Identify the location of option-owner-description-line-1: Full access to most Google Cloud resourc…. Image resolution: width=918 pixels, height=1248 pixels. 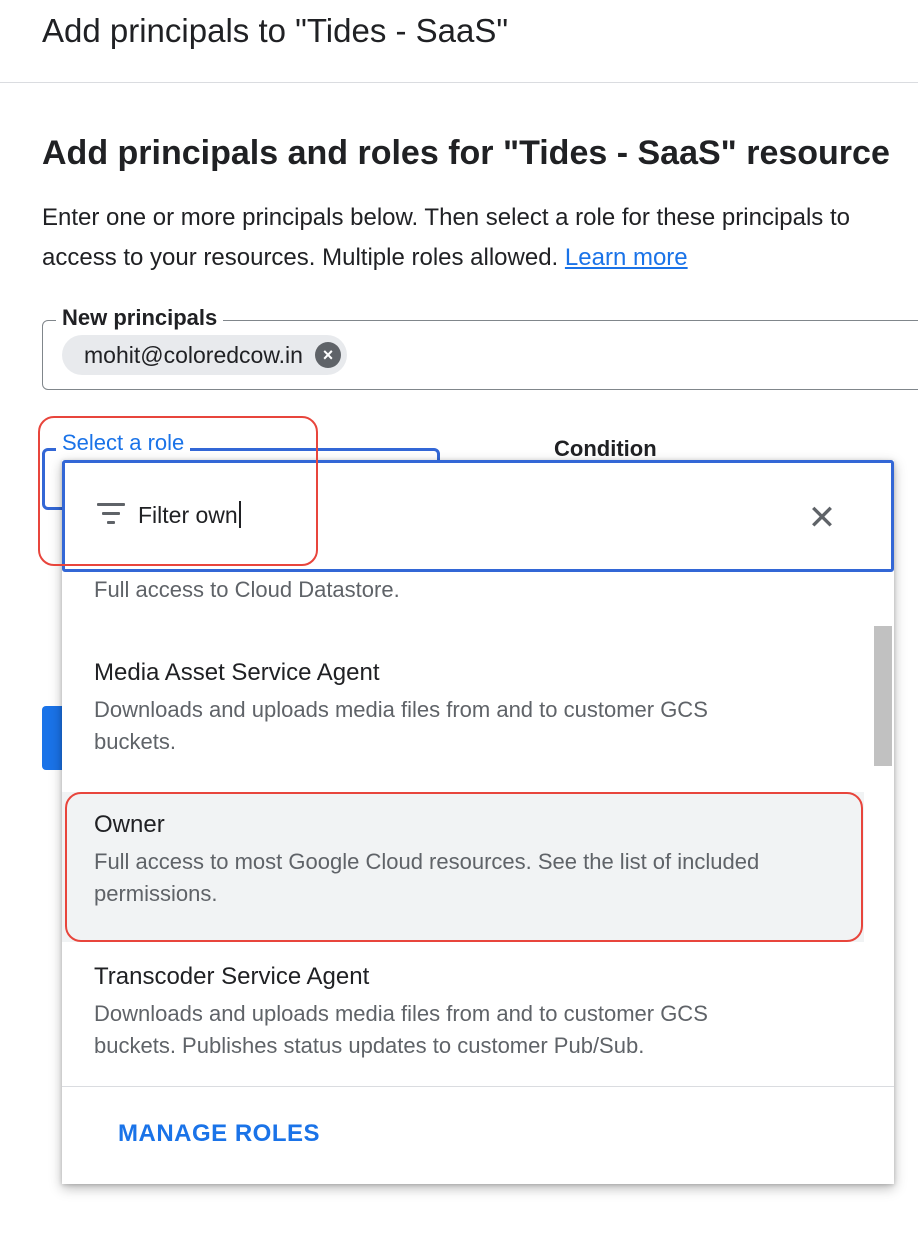
(427, 861).